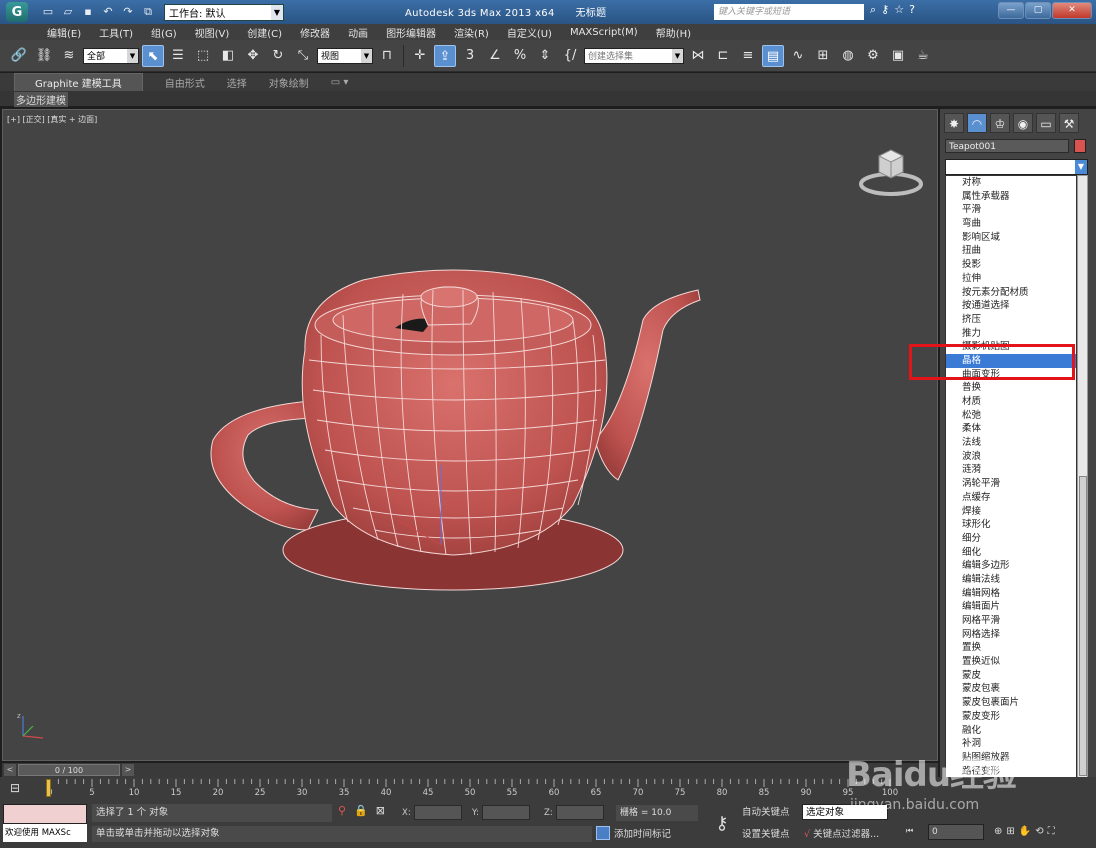 The height and width of the screenshot is (848, 1096). I want to click on maxscript-mini-listener: 欢迎使用 MAXSc, so click(45, 833).